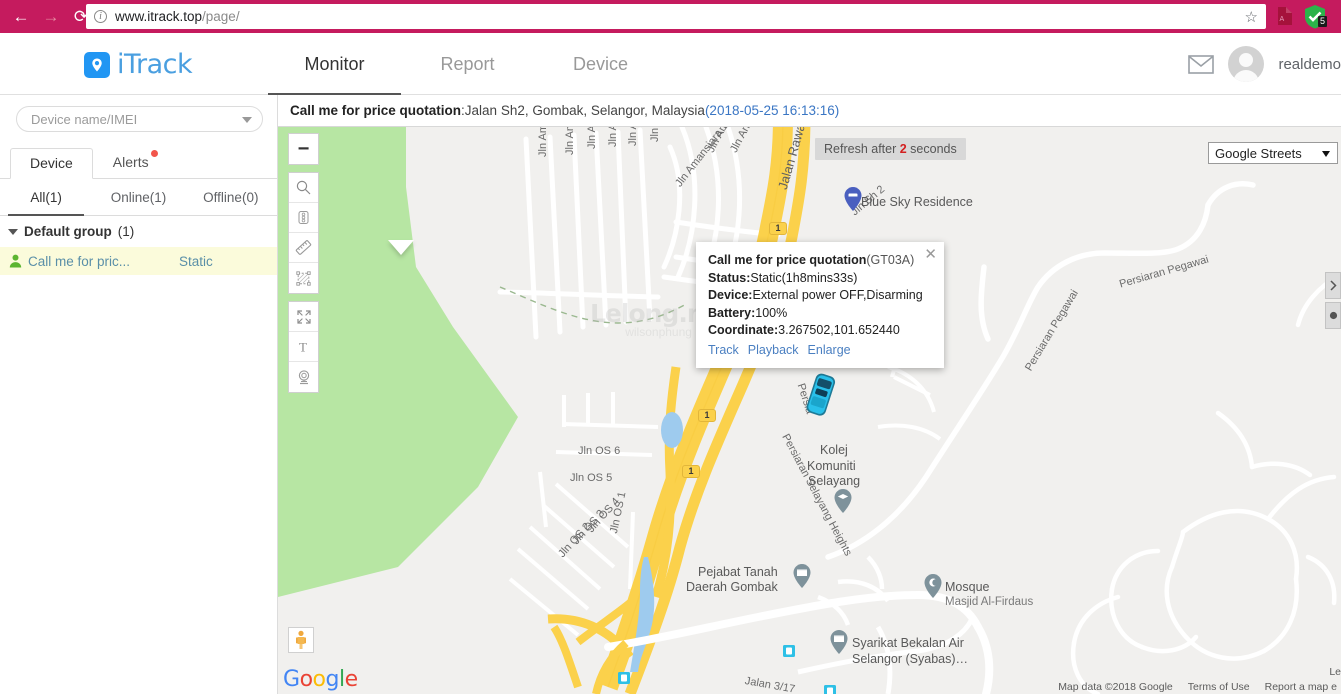  Describe the element at coordinates (51, 163) in the screenshot. I see `tab-device: Device` at that location.